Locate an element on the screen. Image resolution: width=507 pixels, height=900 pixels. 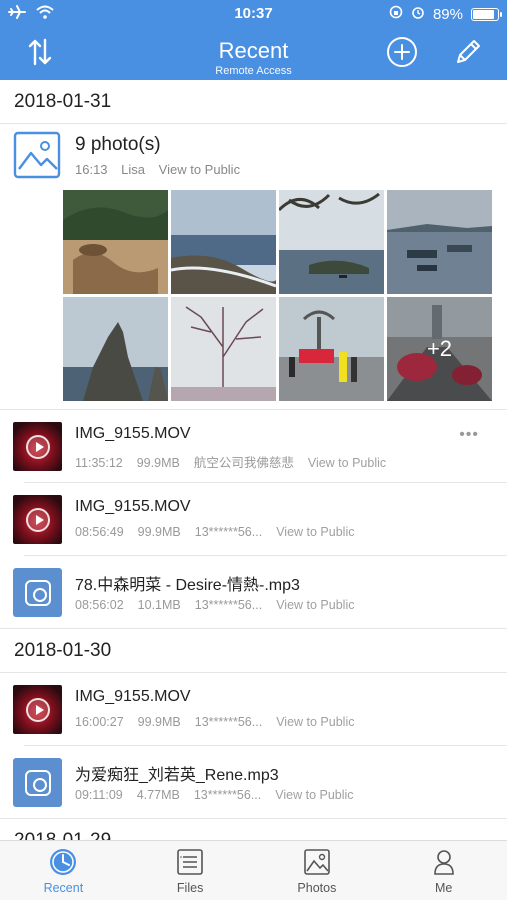
tab-label: Files is located at coordinates (190, 888).